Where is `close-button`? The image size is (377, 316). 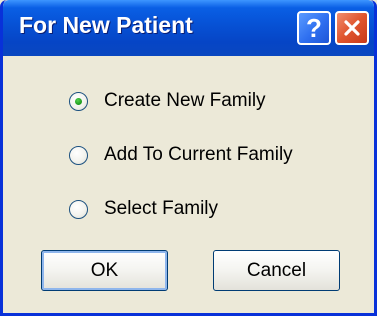 close-button is located at coordinates (352, 28).